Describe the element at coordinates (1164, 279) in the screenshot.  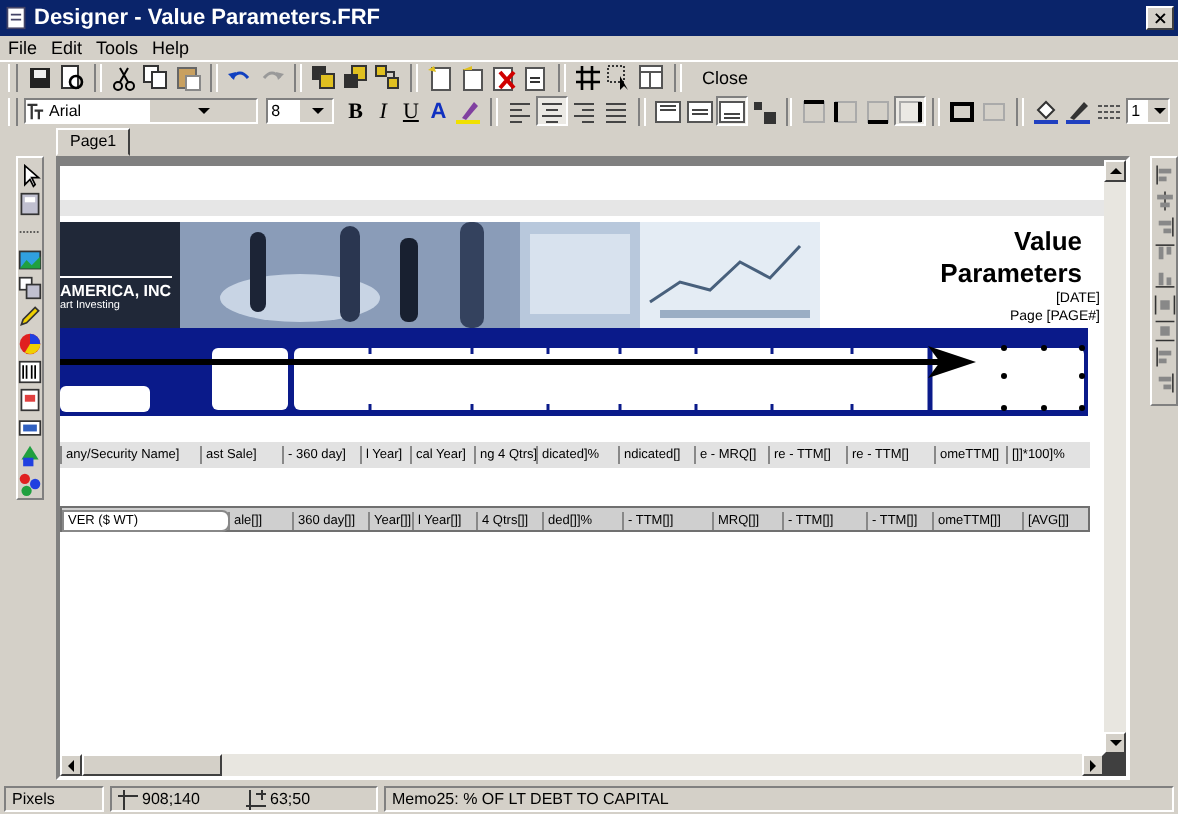
I see `align-bottom-icon` at that location.